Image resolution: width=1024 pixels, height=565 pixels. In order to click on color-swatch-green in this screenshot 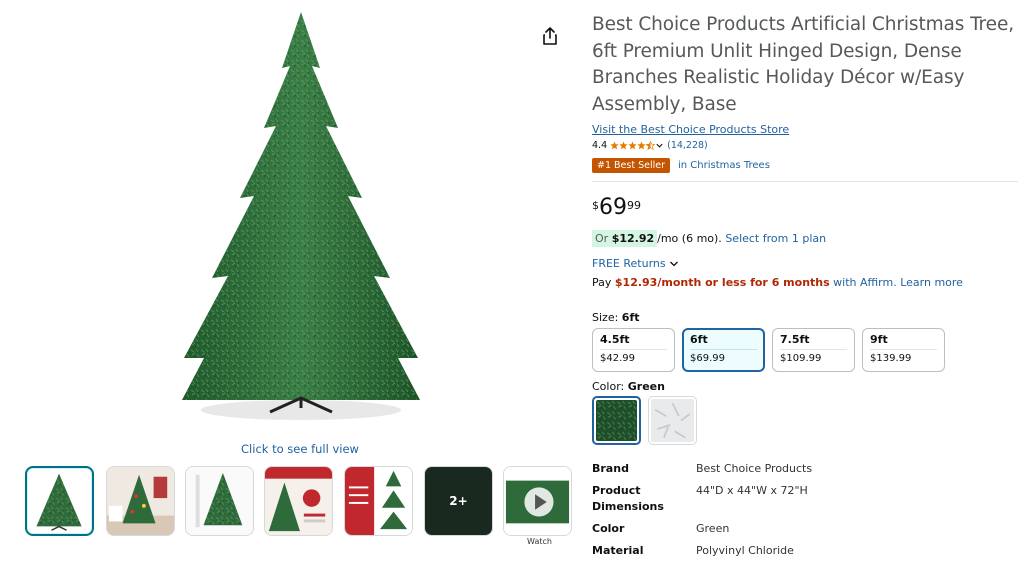, I will do `click(616, 420)`.